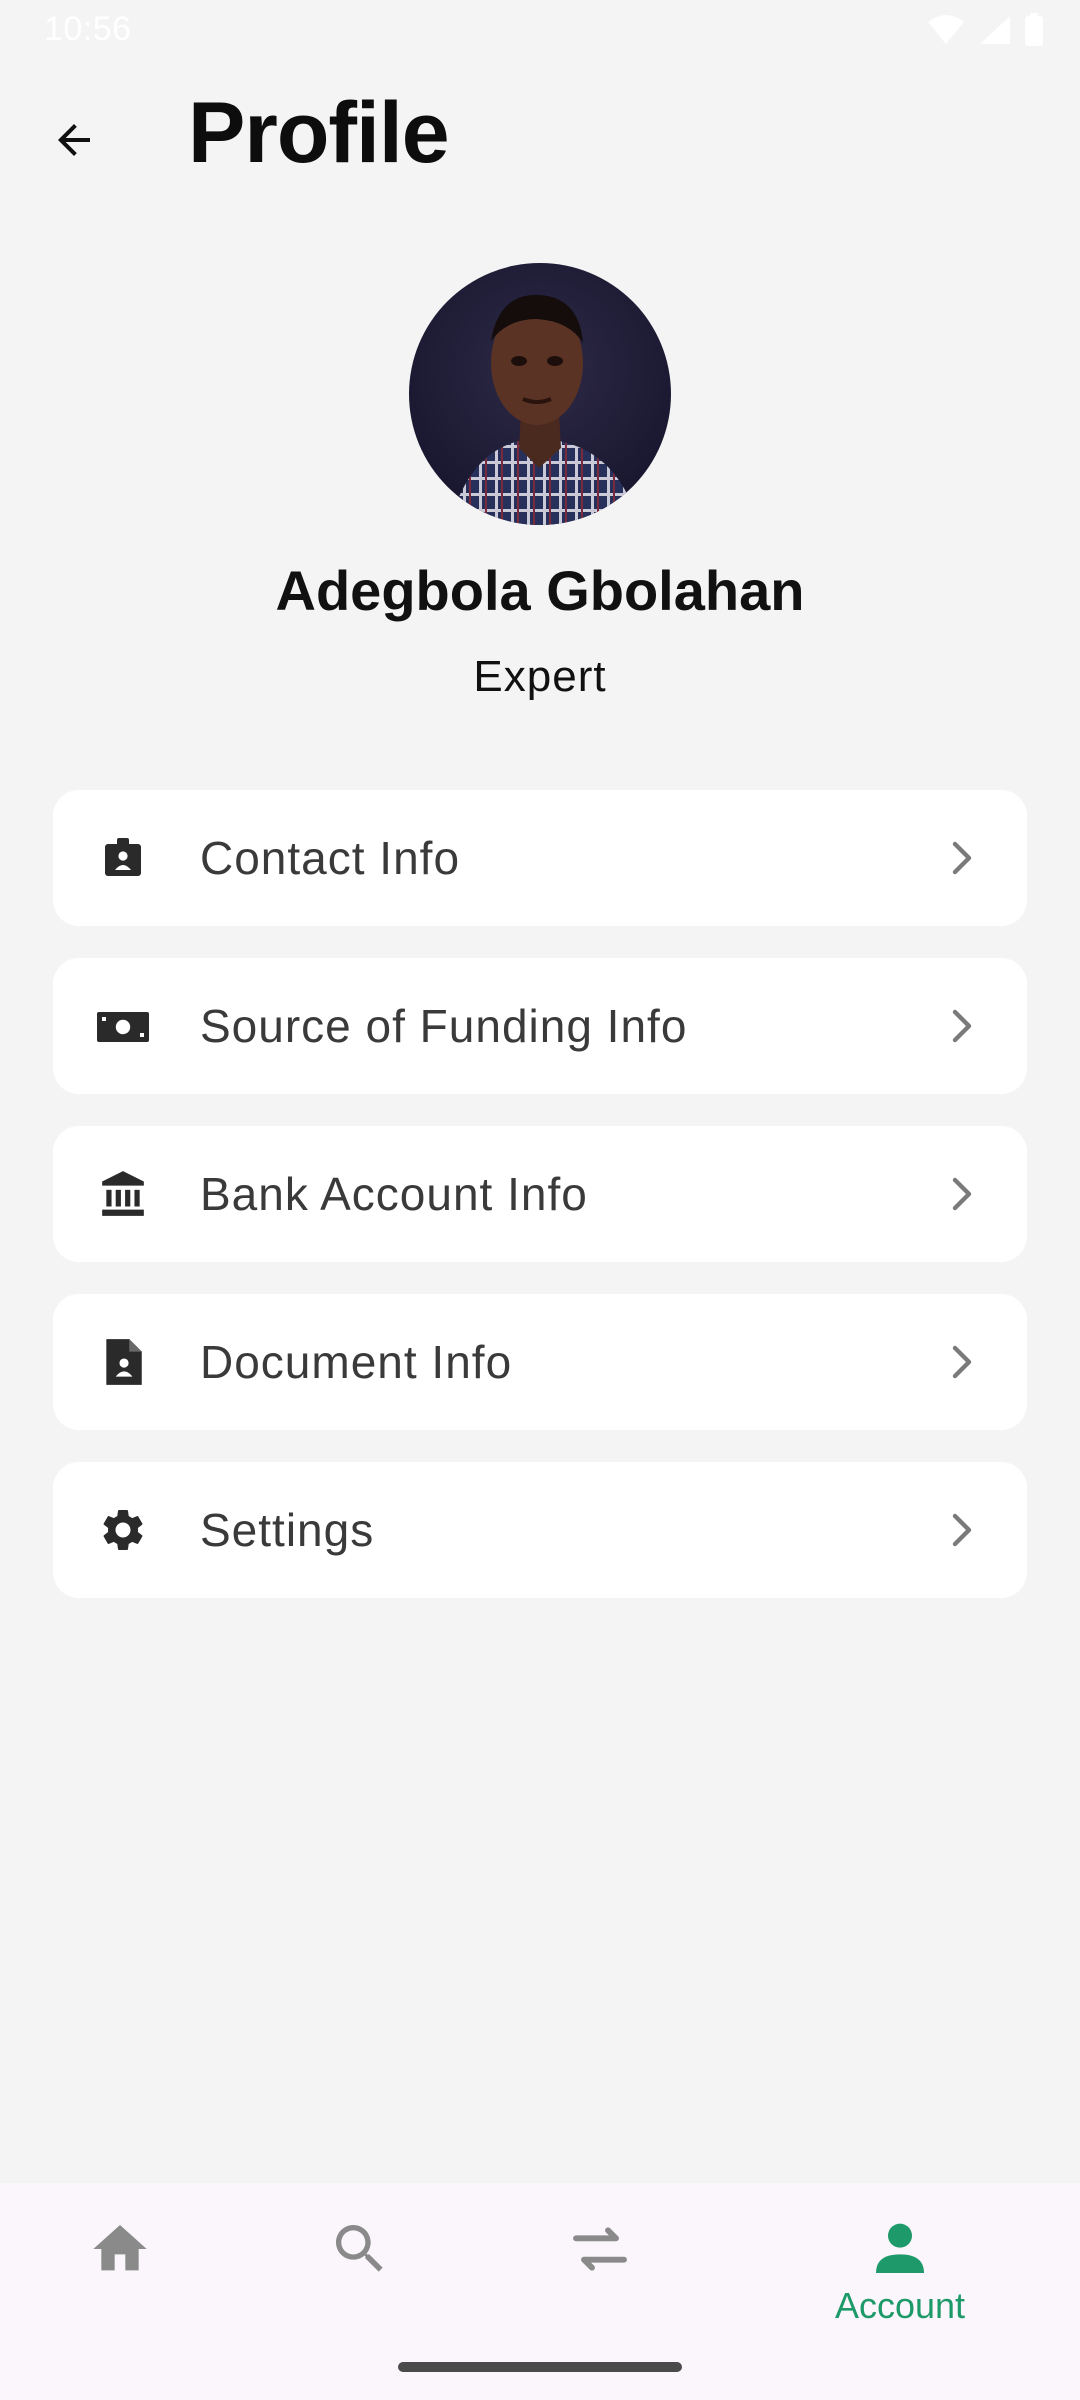  I want to click on menu-item-label: Bank Account Info, so click(394, 1194).